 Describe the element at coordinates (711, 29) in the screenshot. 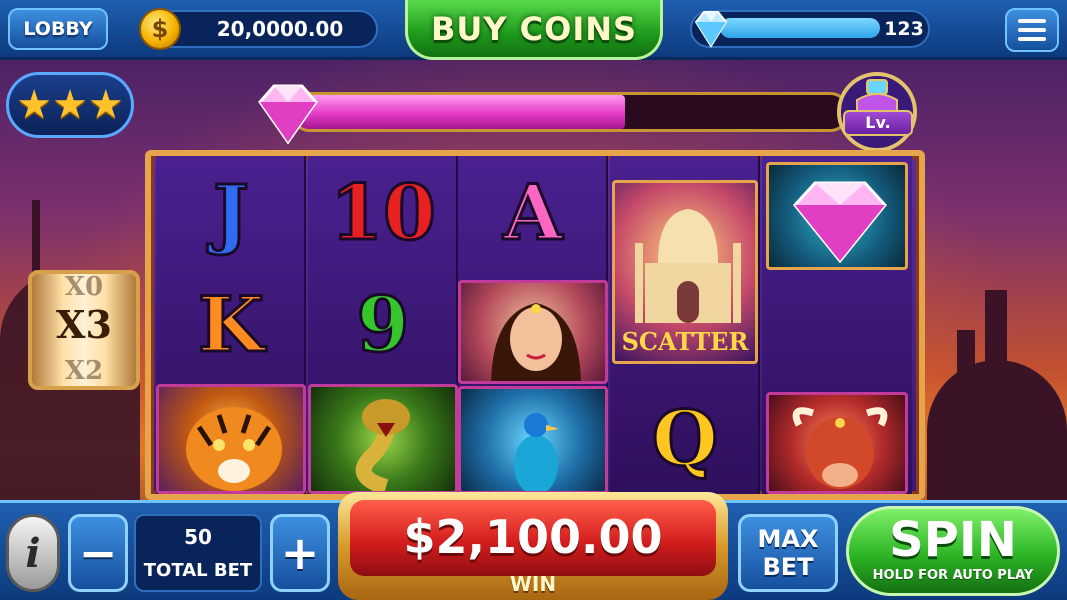

I see `diamond-icon` at that location.